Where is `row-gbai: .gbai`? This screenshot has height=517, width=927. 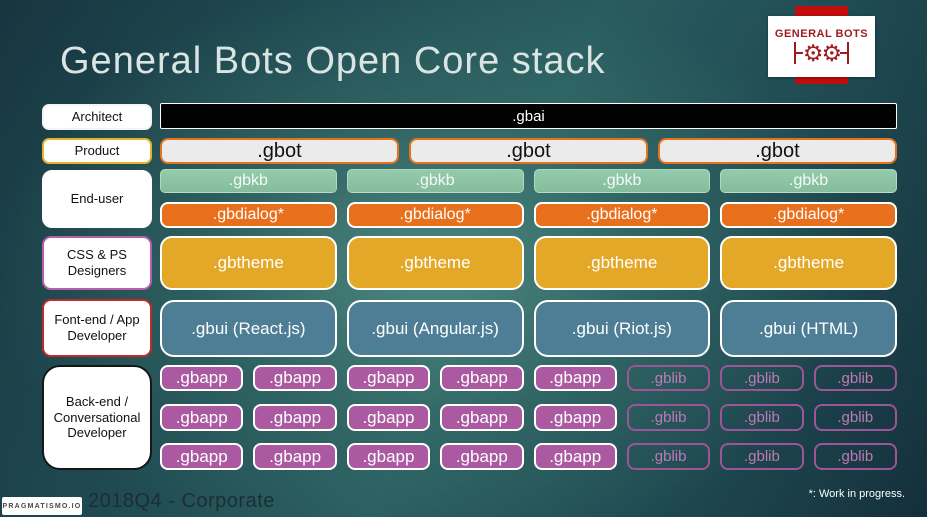 row-gbai: .gbai is located at coordinates (528, 116).